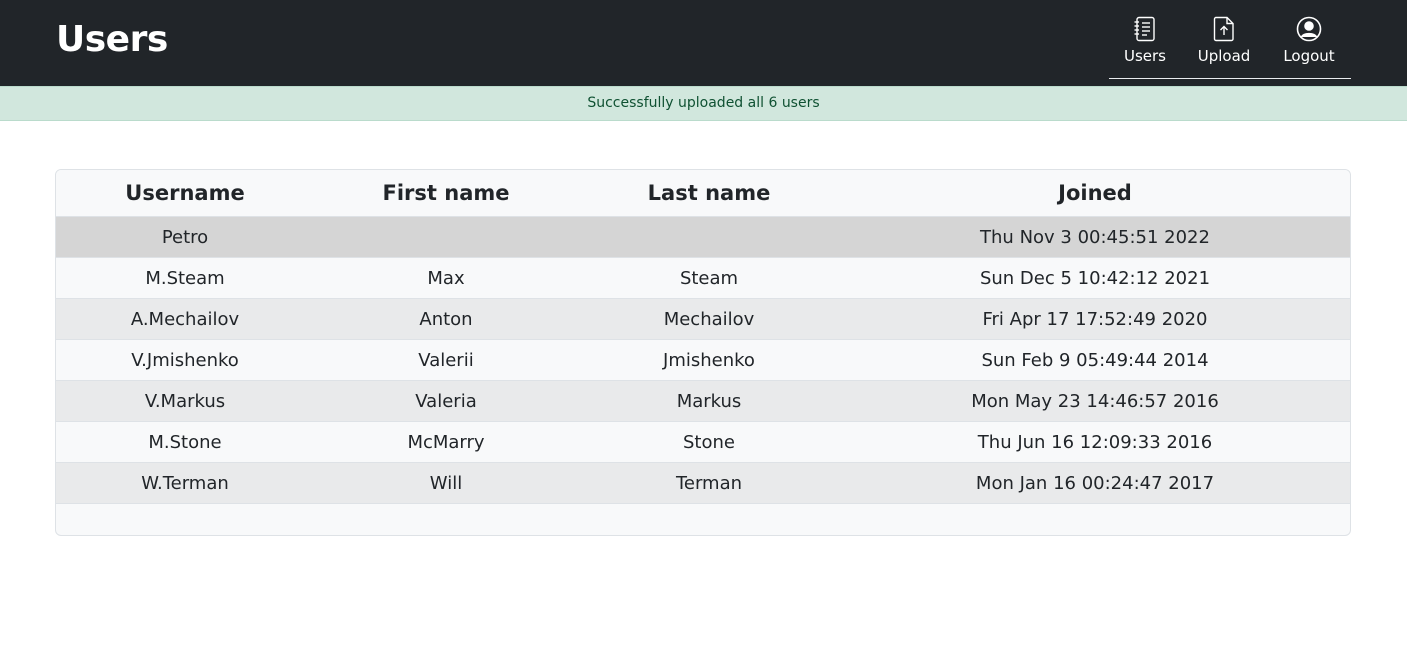 The width and height of the screenshot is (1407, 647). I want to click on nav-item-logout: Logout, so click(1309, 39).